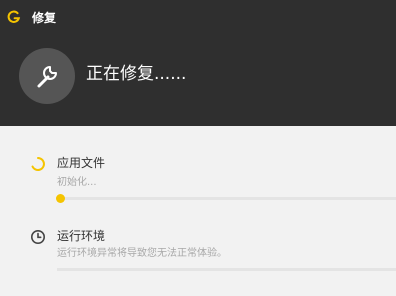 Image resolution: width=396 pixels, height=296 pixels. Describe the element at coordinates (14, 16) in the screenshot. I see `app-logo-icon` at that location.